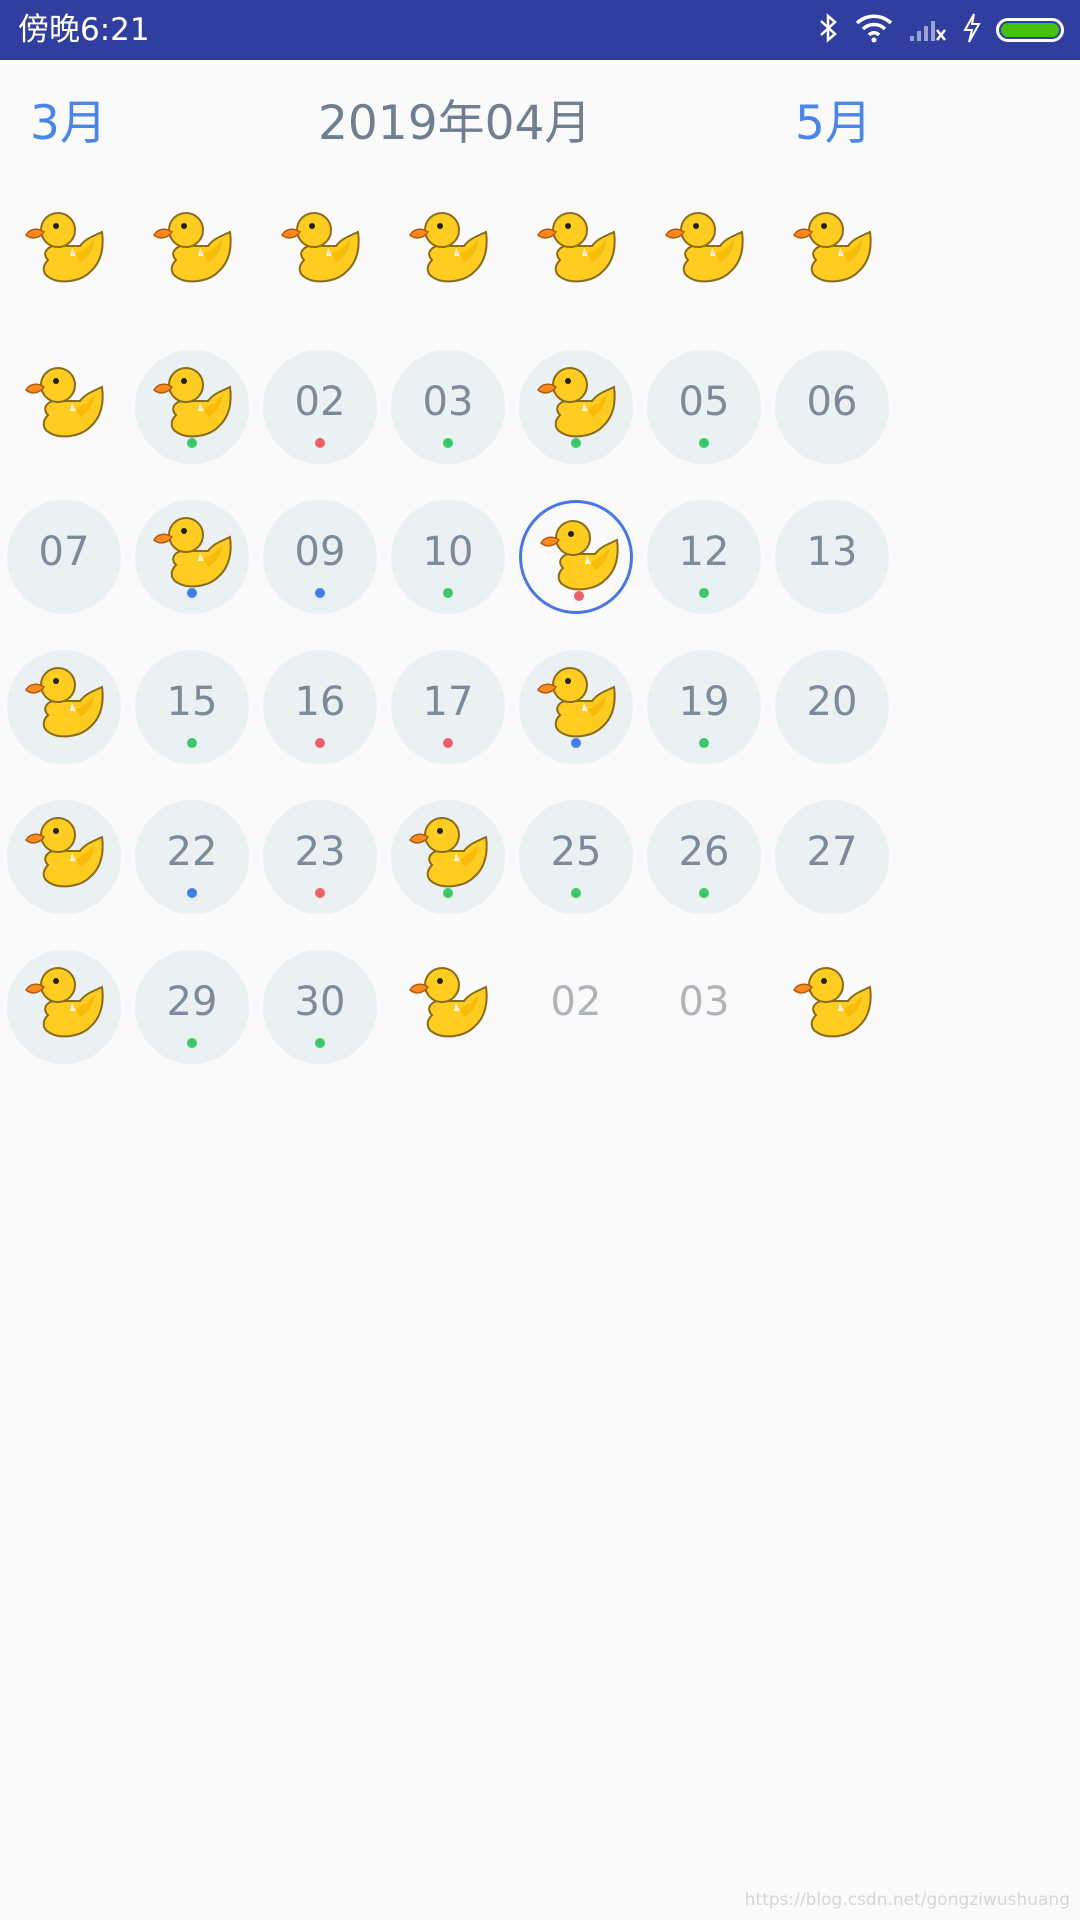  I want to click on day-cell: 13, so click(832, 557).